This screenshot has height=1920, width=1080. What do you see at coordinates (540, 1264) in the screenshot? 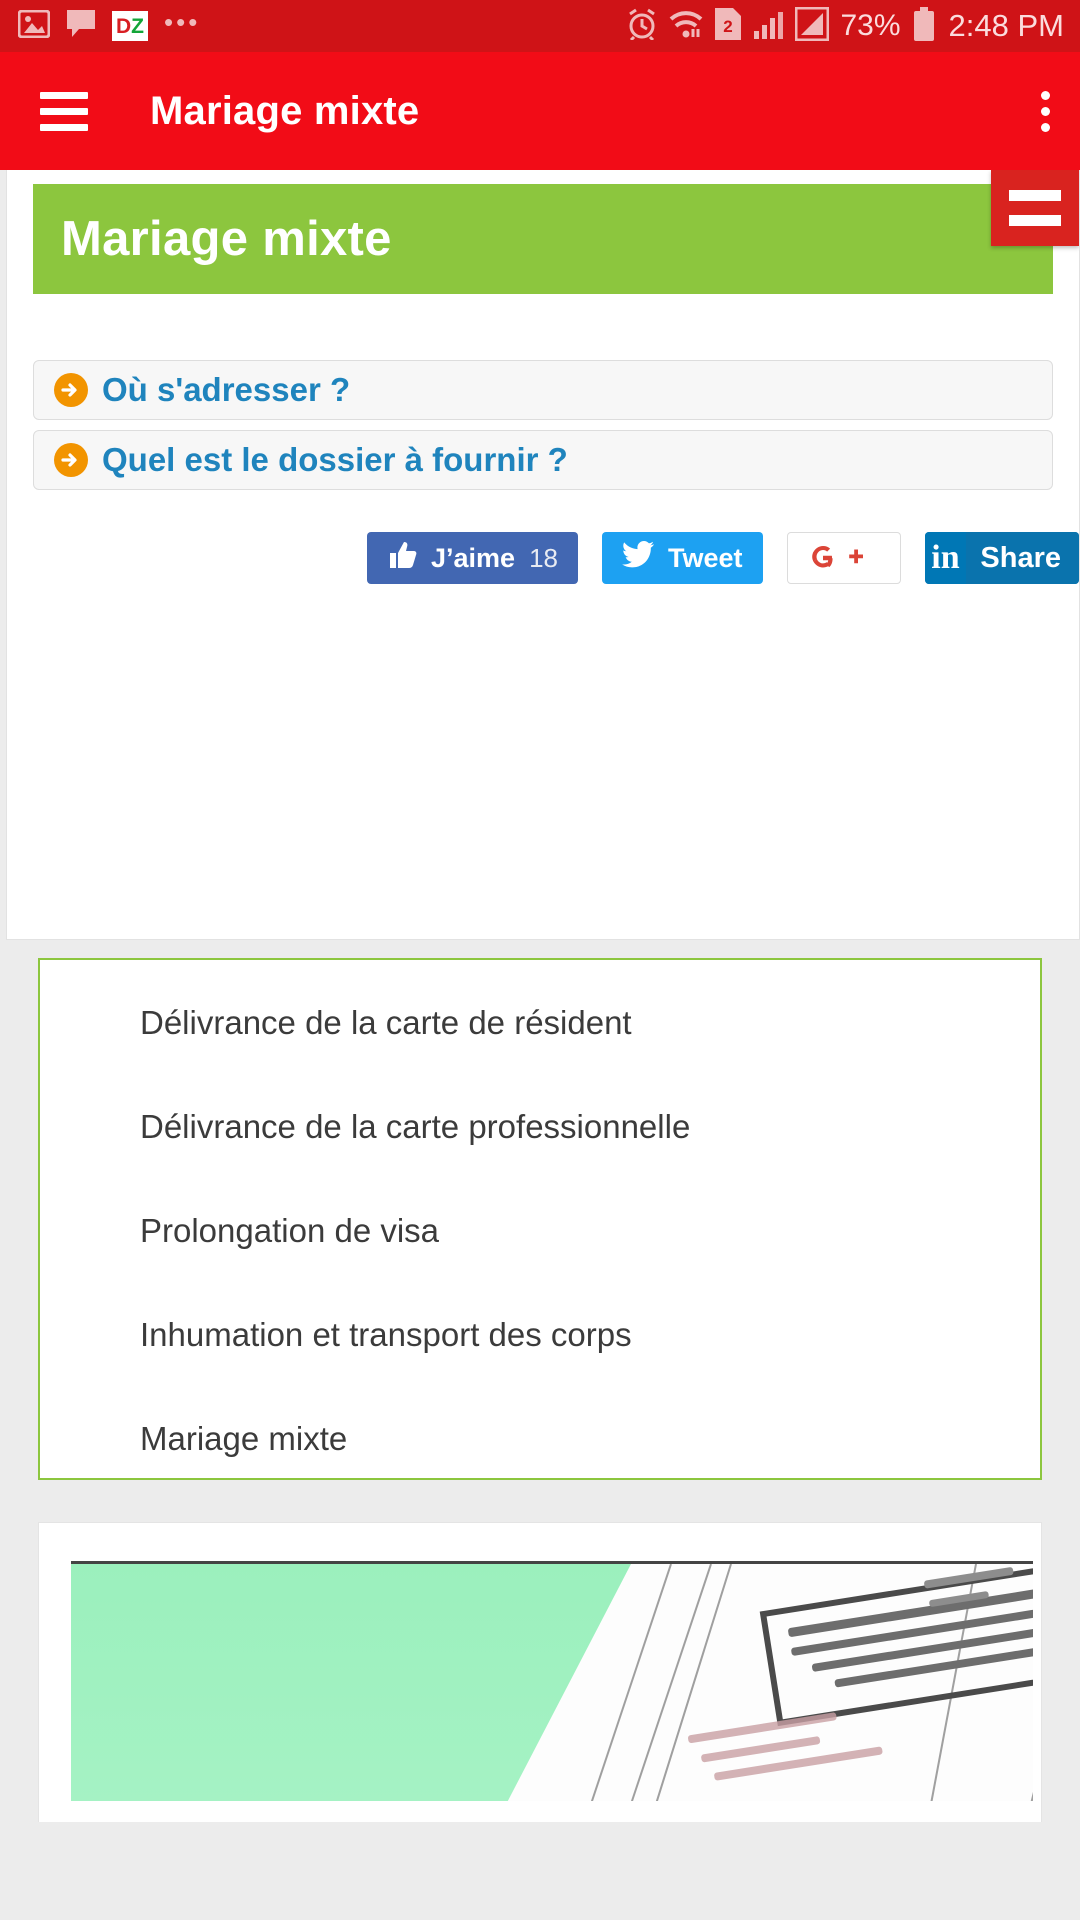
I see `list-item: Prolongation de visa` at bounding box center [540, 1264].